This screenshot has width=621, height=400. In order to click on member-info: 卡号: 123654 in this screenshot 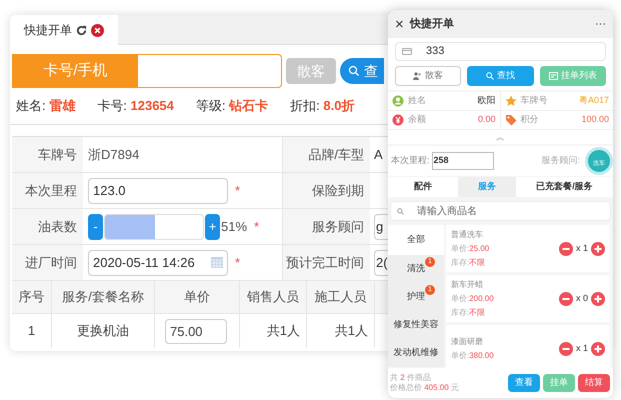, I will do `click(135, 106)`.